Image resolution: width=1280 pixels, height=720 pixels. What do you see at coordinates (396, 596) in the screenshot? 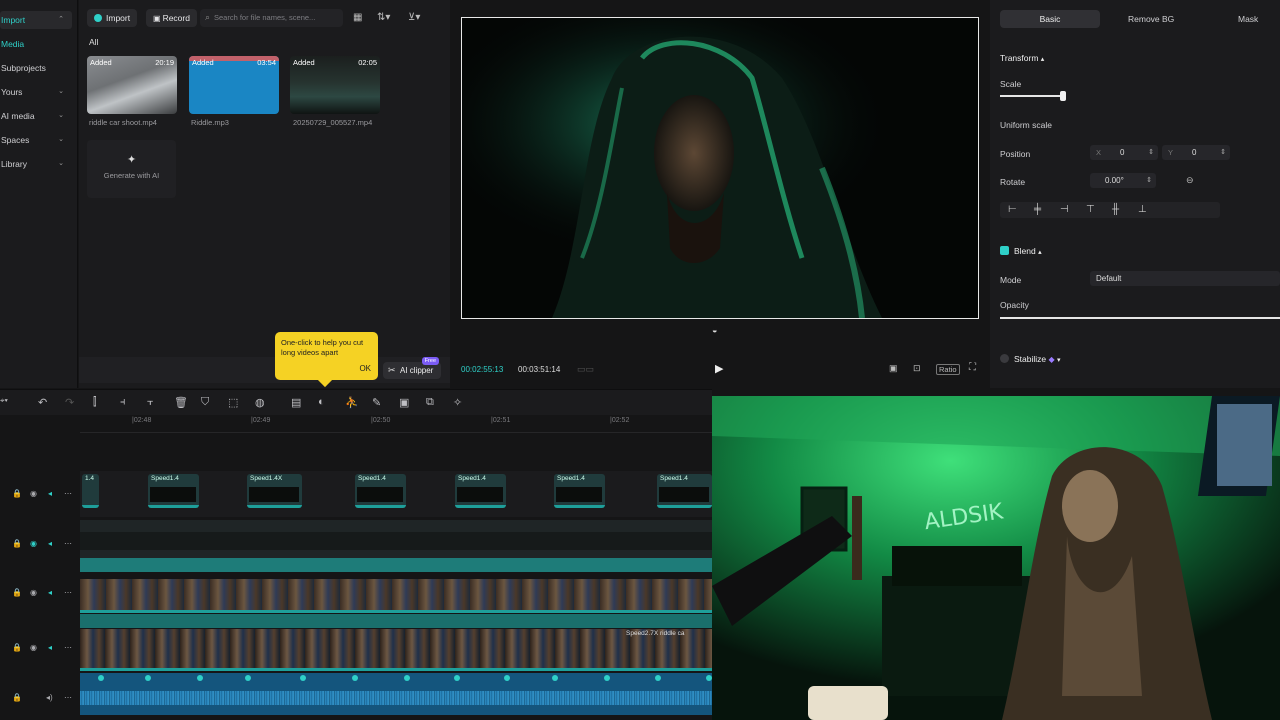
I see `track-3-clip` at bounding box center [396, 596].